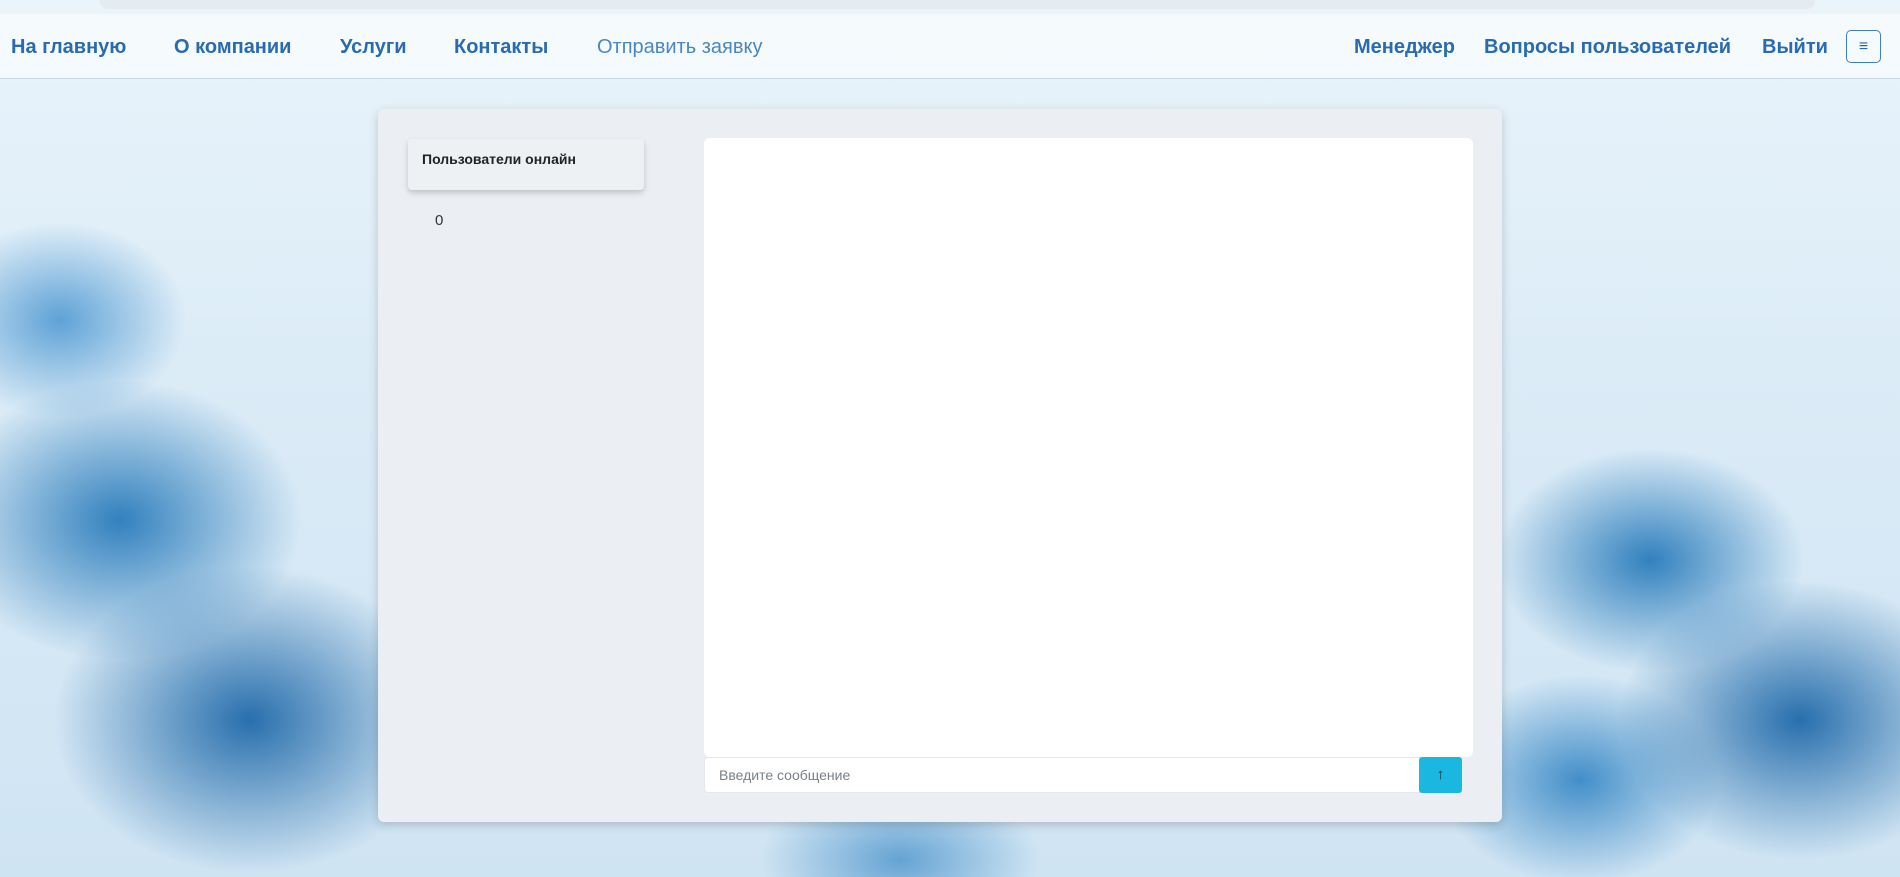 The width and height of the screenshot is (1900, 877). Describe the element at coordinates (1404, 46) in the screenshot. I see `nav-link-manager: Менеджер` at that location.